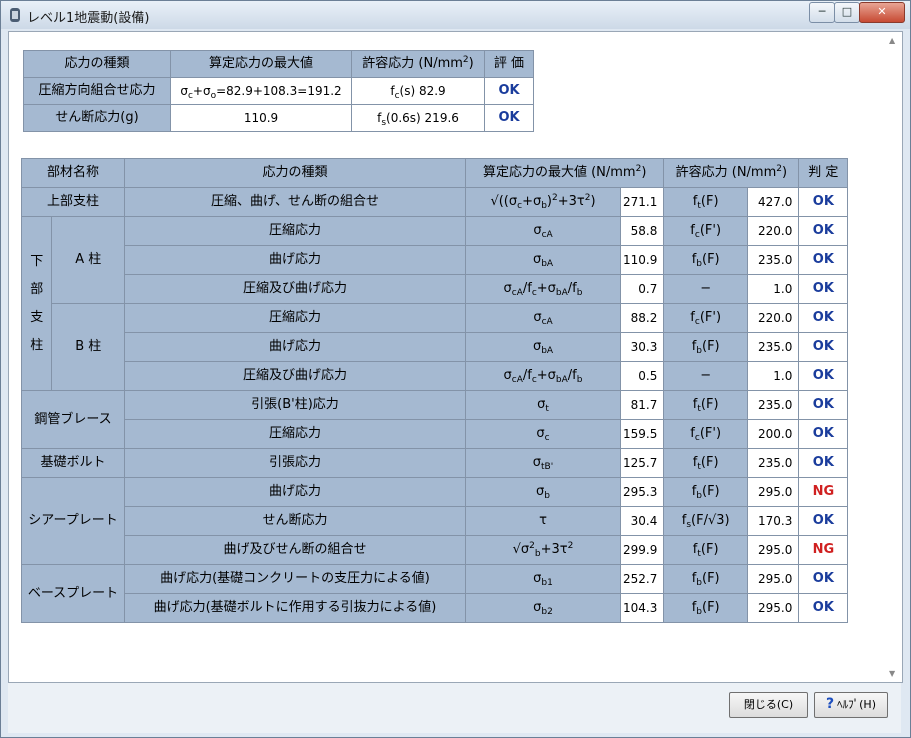 The image size is (911, 738). What do you see at coordinates (73, 593) in the screenshot?
I see `member-name: ベースプレート` at bounding box center [73, 593].